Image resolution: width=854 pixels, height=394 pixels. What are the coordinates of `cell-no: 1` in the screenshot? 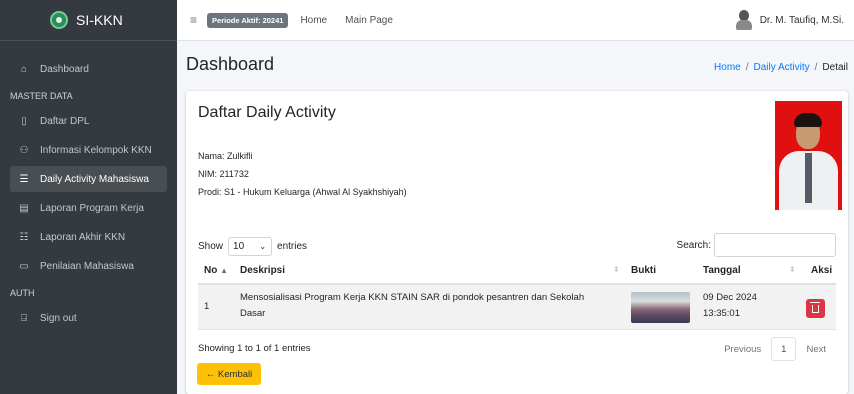 It's located at (207, 306).